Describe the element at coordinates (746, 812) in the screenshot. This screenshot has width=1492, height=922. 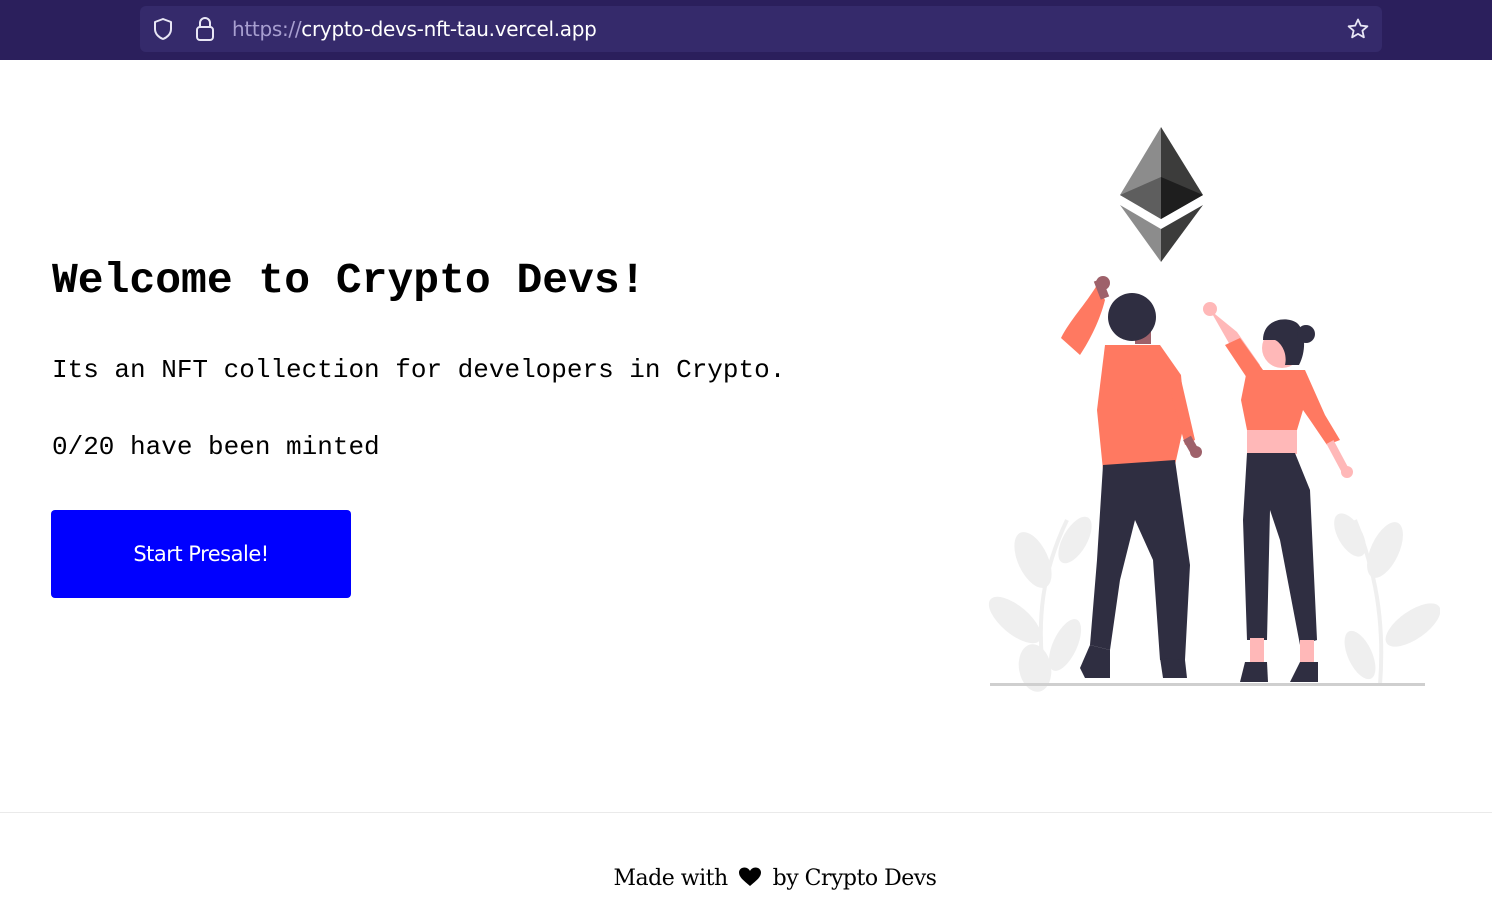
I see `footer-divider` at that location.